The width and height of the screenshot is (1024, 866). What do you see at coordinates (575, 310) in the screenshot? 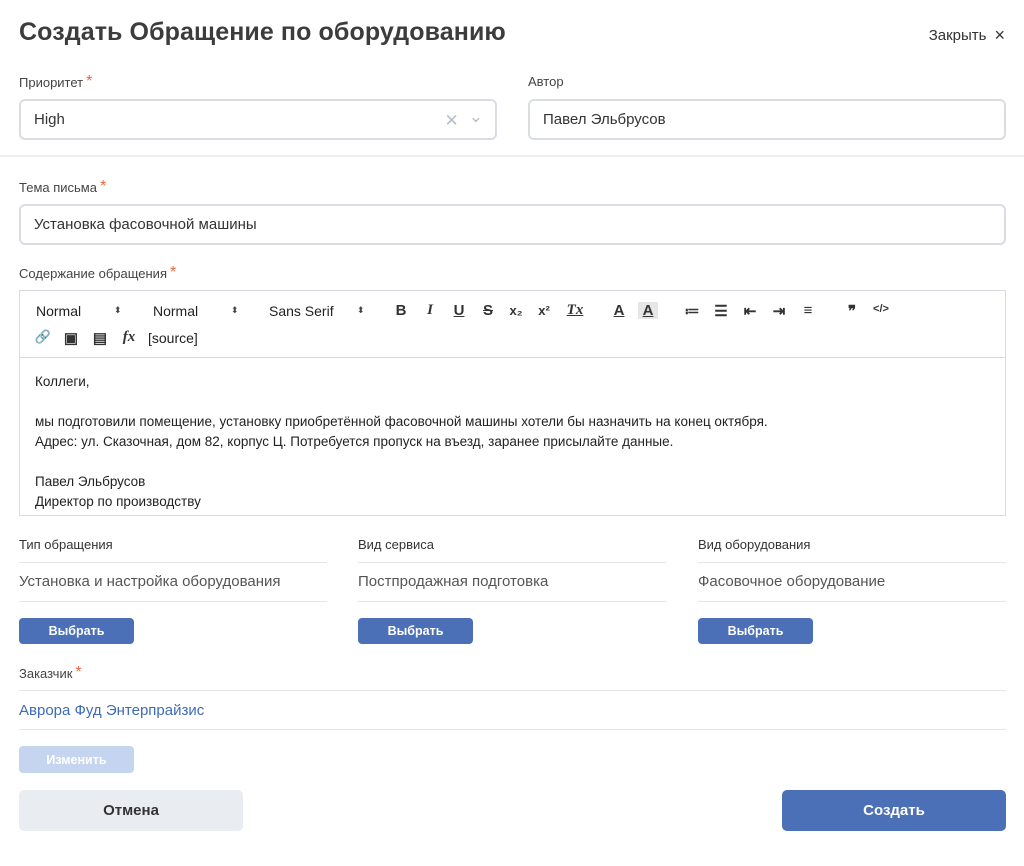
I see `clean-format-icon: Tx` at bounding box center [575, 310].